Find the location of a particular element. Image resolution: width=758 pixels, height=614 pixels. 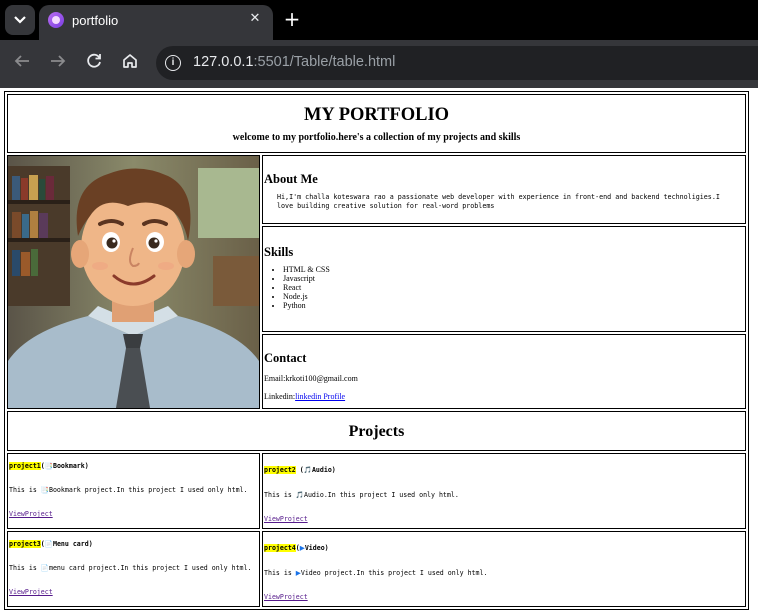

skill-item: HTML & CSS is located at coordinates (514, 269).